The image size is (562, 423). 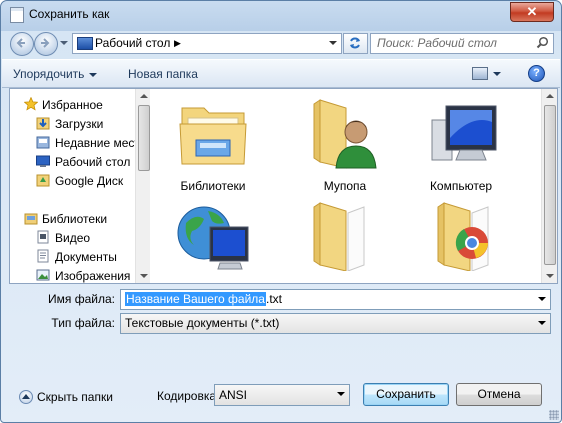 I want to click on filetype-value: Текстовые документы (*.txt), so click(x=202, y=323).